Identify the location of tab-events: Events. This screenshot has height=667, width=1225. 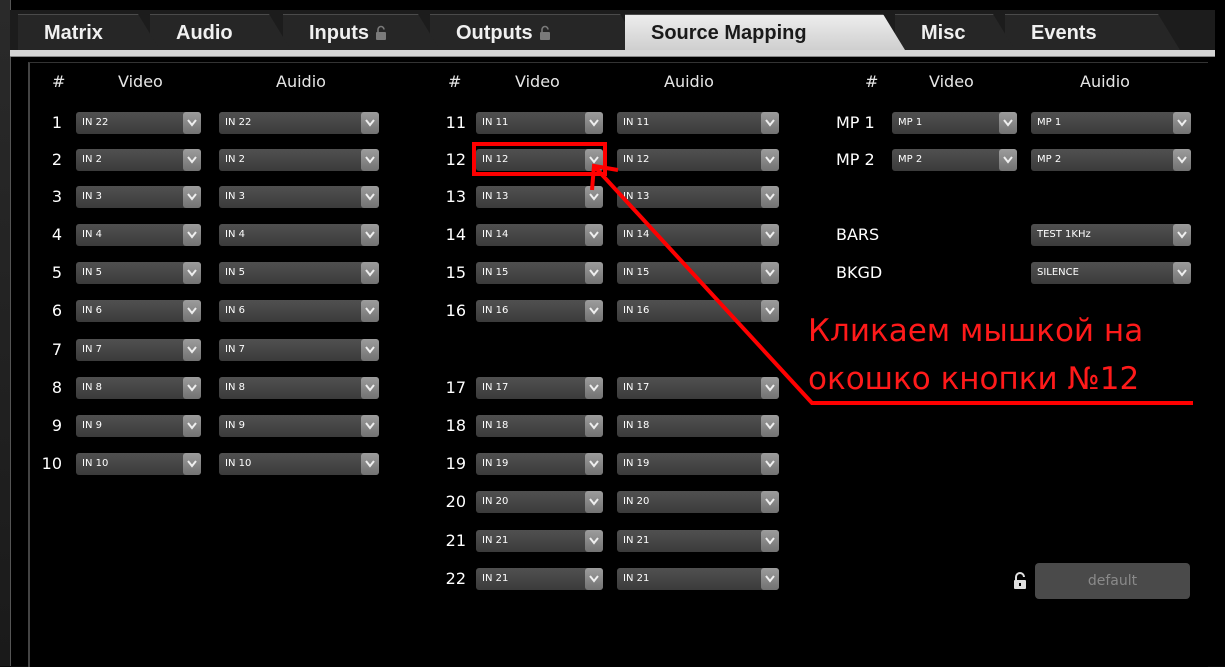
(1092, 32).